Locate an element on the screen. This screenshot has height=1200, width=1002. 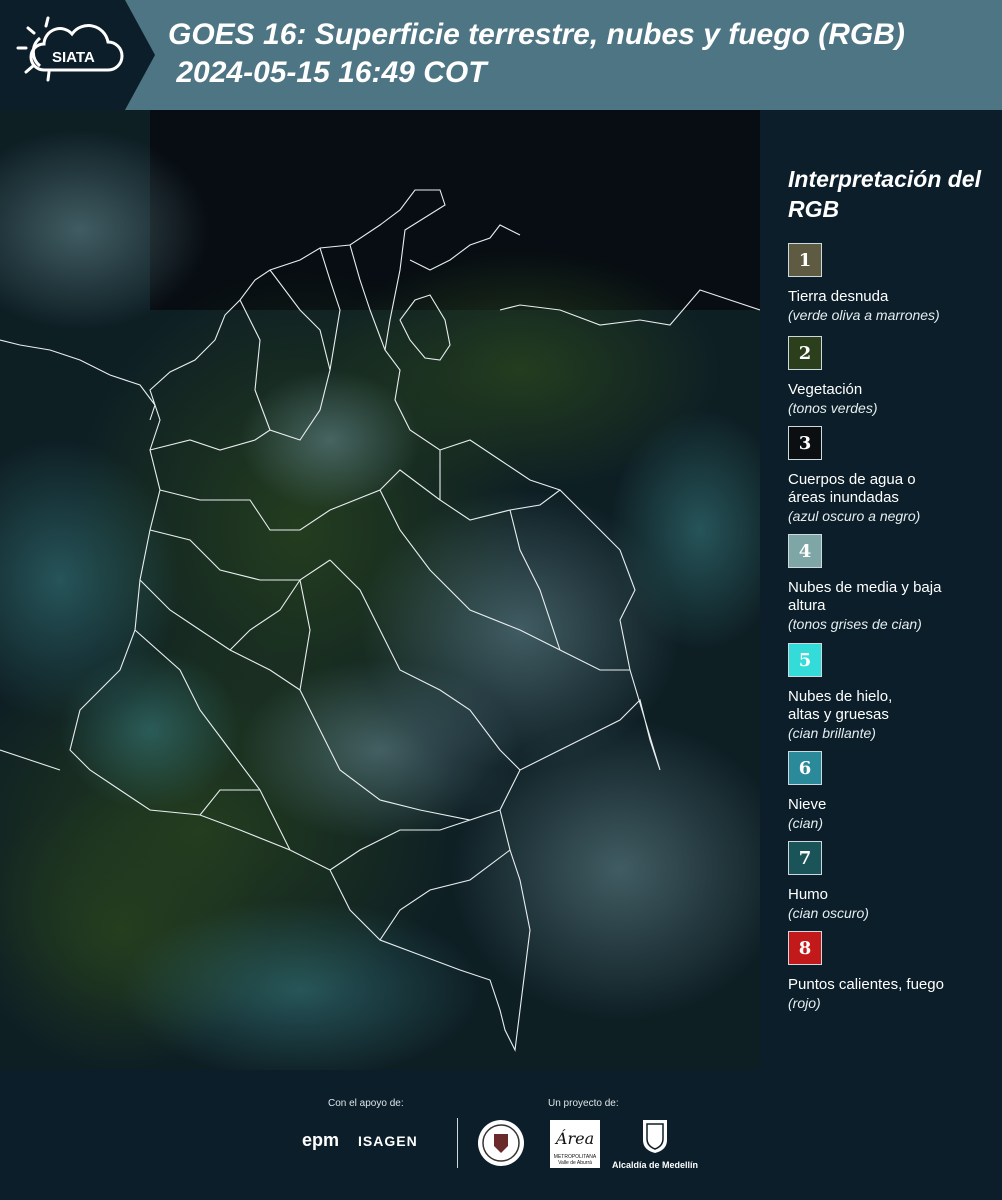
legend-item-fire: 8 Puntos calientes, fuego (rojo) is located at coordinates (893, 971).